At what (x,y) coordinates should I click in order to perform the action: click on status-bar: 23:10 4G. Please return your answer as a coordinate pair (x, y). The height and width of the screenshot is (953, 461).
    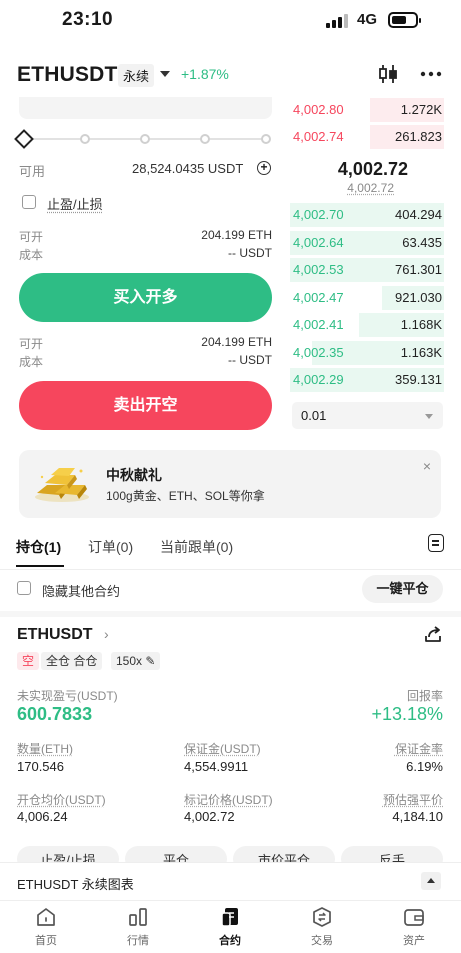
    Looking at the image, I should click on (230, 22).